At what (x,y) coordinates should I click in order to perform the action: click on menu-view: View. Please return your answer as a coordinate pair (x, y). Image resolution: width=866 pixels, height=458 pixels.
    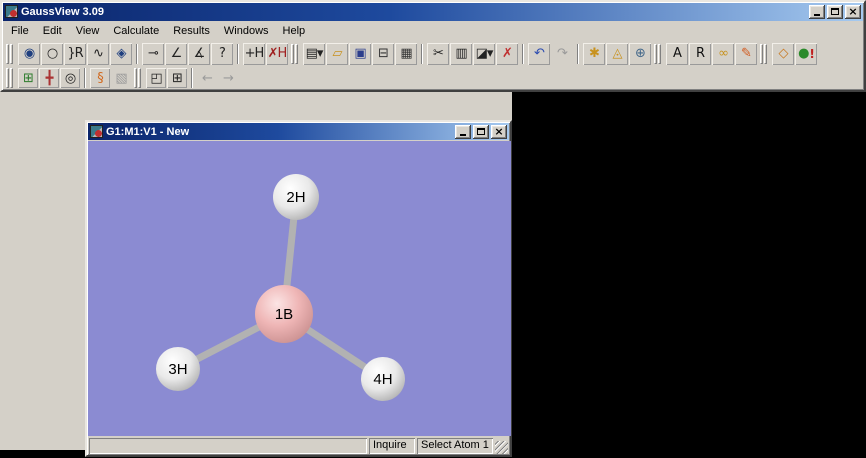
    Looking at the image, I should click on (88, 31).